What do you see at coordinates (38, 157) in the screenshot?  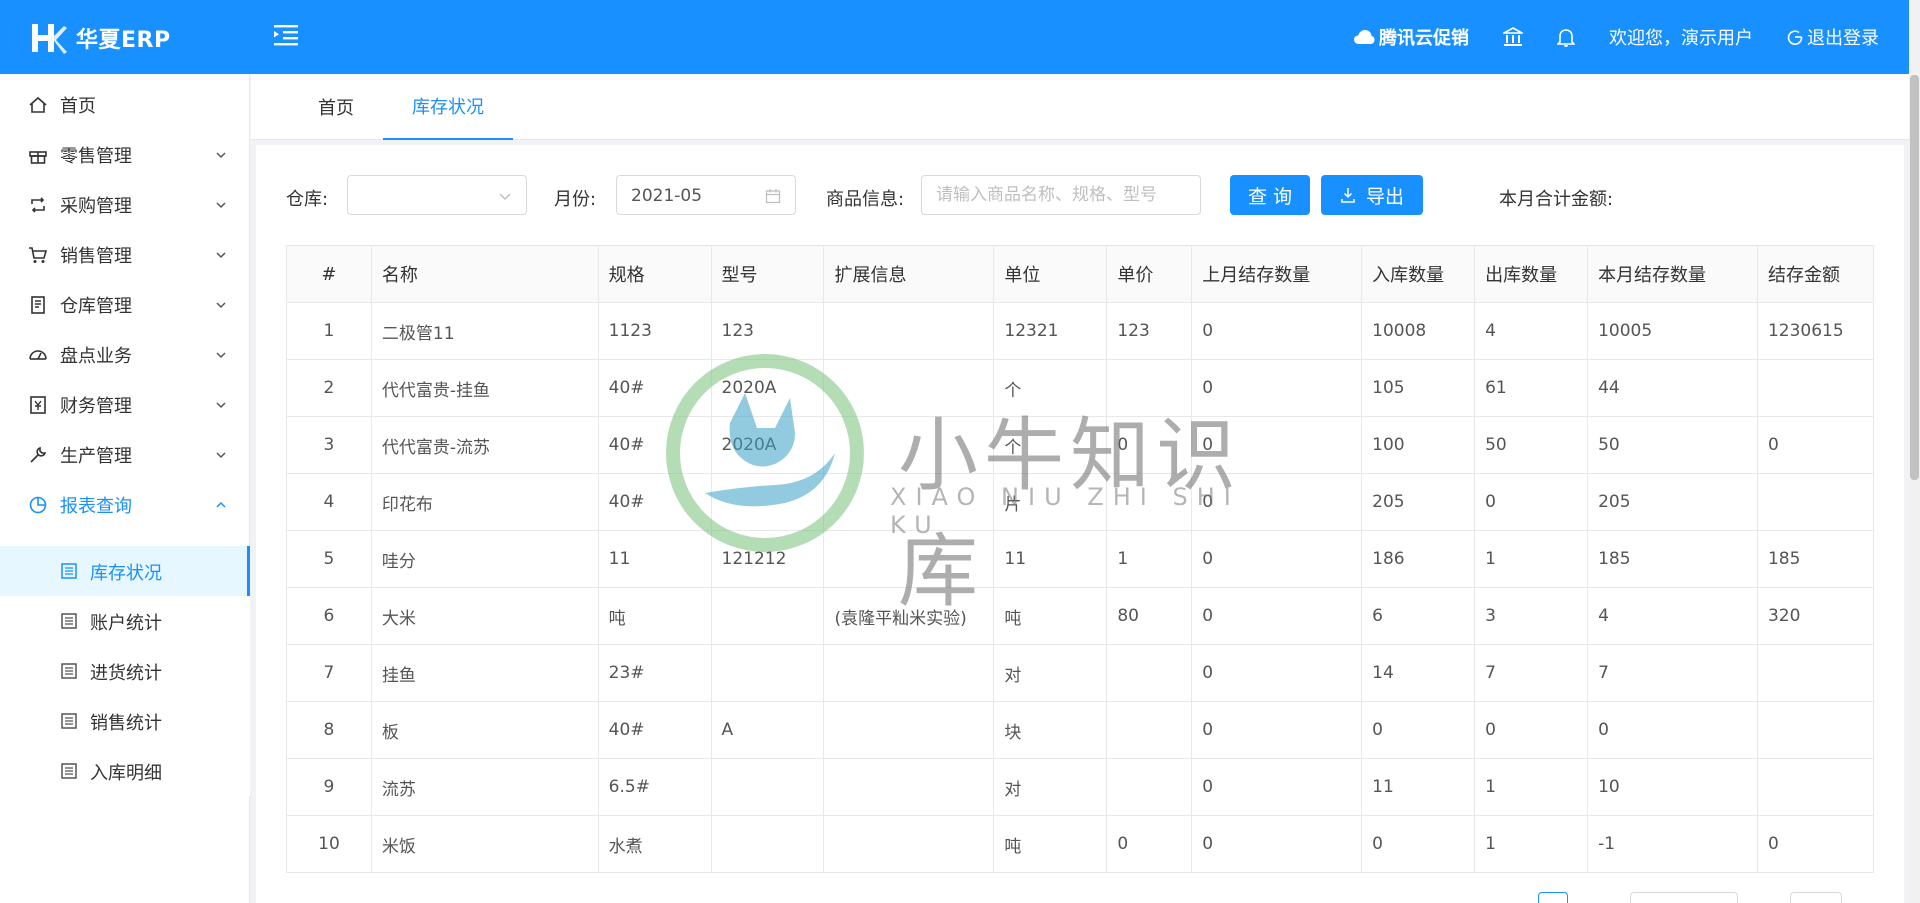 I see `gift-icon` at bounding box center [38, 157].